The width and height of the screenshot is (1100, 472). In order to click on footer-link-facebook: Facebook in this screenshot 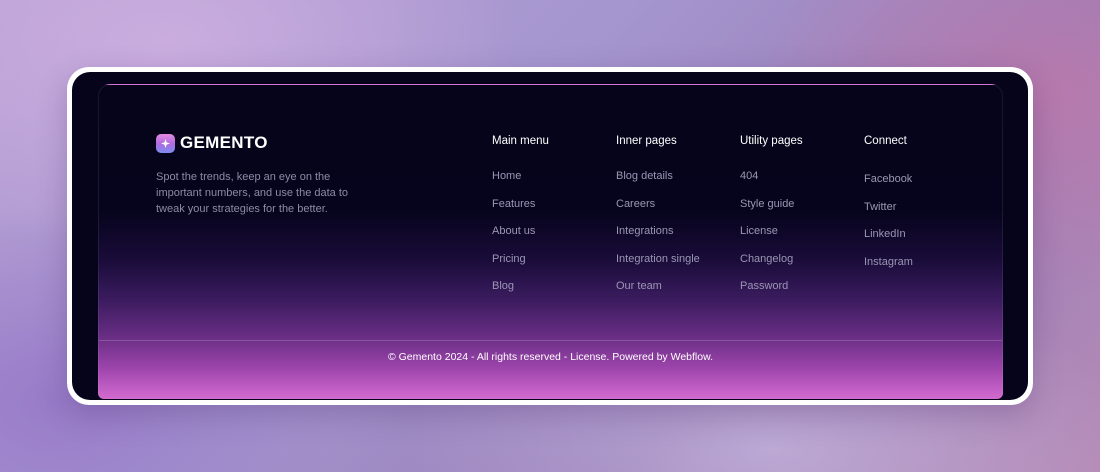, I will do `click(888, 179)`.